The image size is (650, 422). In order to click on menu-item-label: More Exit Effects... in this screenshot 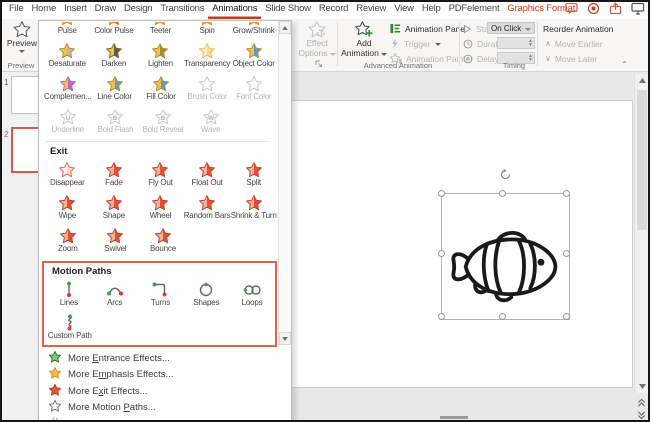, I will do `click(108, 391)`.